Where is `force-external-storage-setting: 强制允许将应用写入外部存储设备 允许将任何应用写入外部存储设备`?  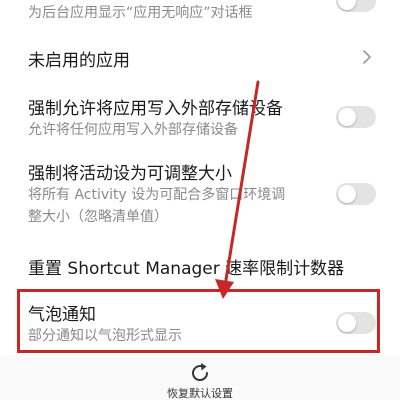 force-external-storage-setting: 强制允许将应用写入外部存储设备 允许将任何应用写入外部存储设备 is located at coordinates (200, 116).